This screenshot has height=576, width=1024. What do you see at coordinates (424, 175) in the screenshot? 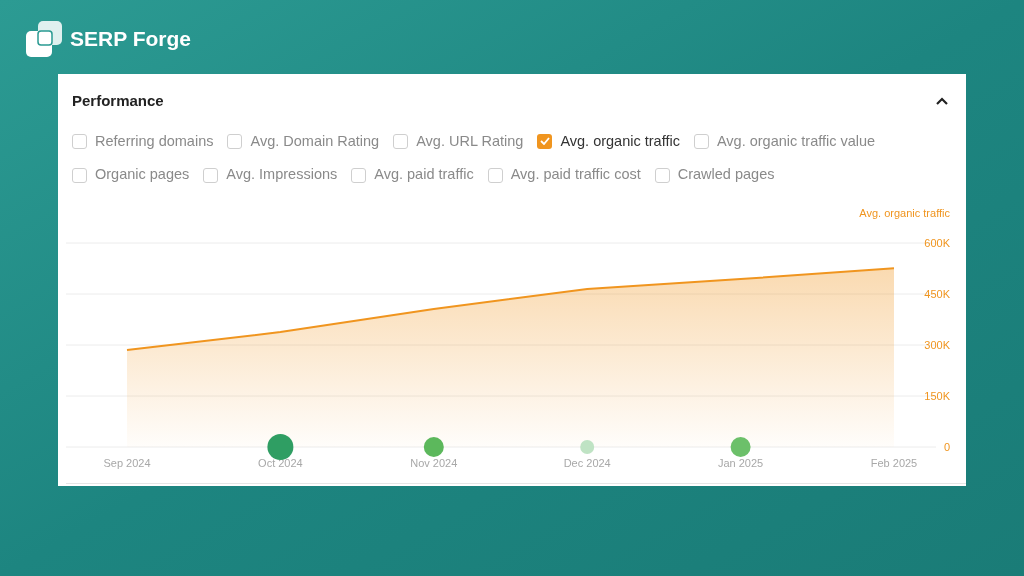
I see `checkbox-label: Avg. paid traffic` at bounding box center [424, 175].